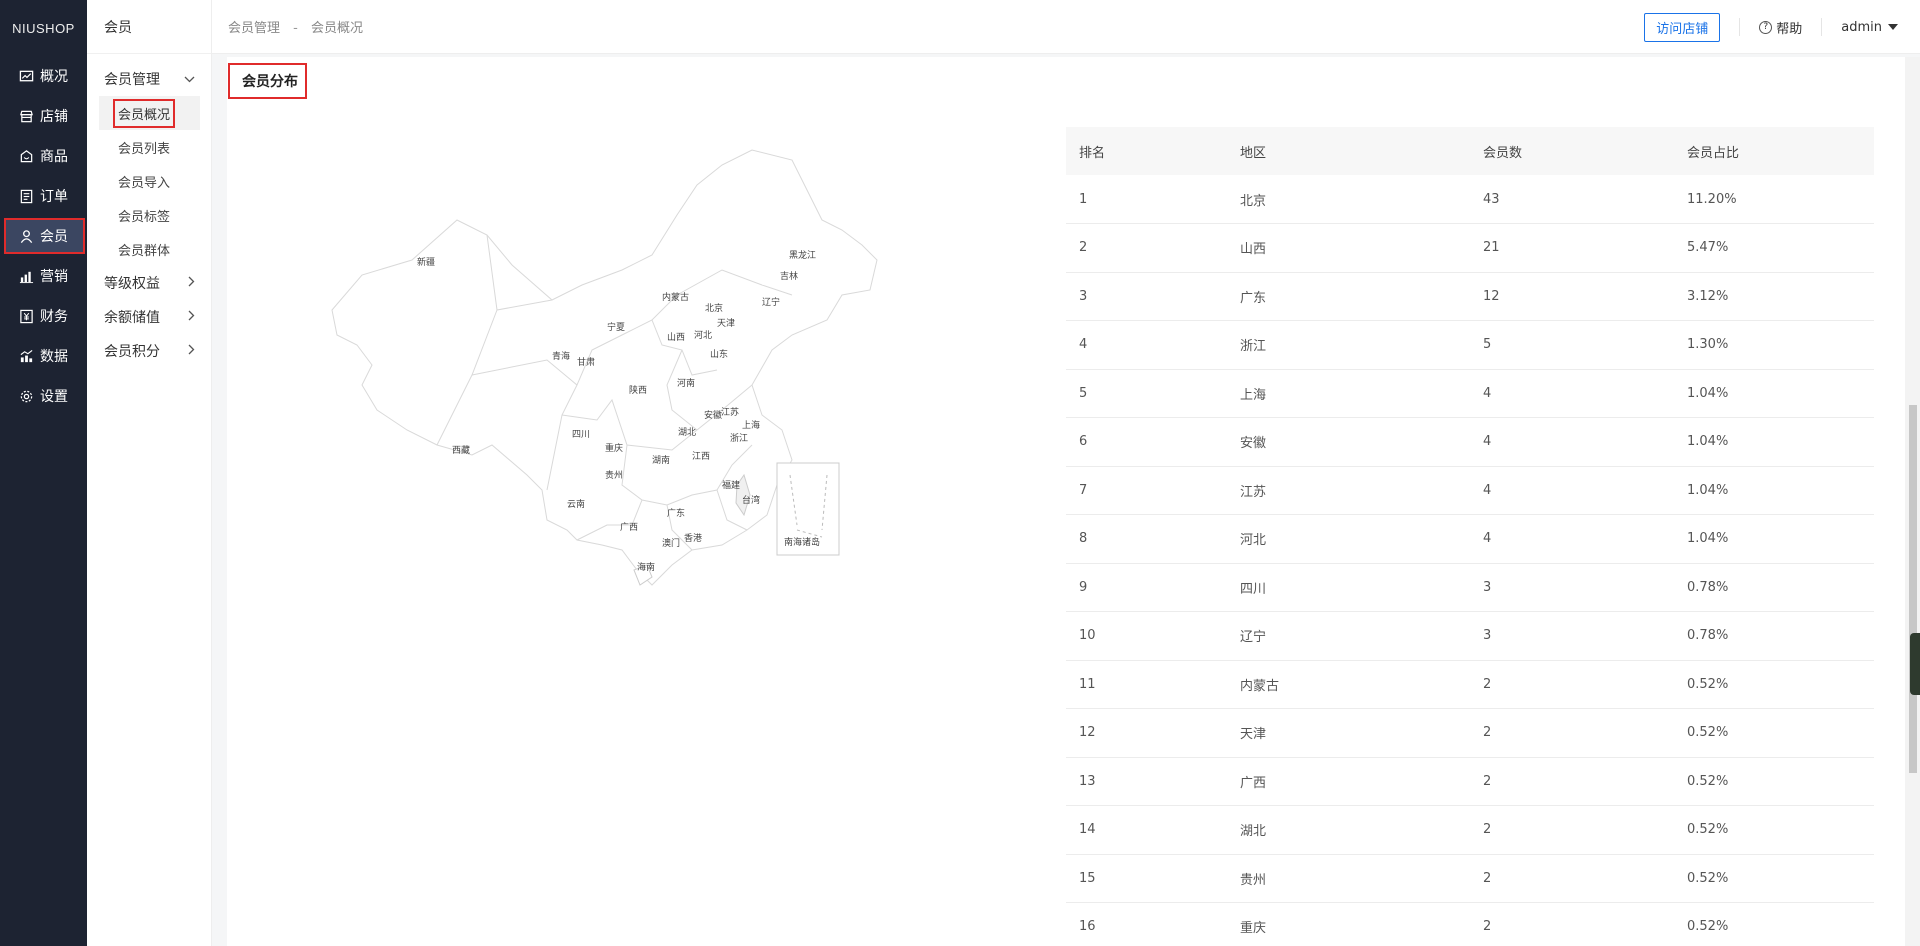 This screenshot has height=946, width=1920. I want to click on breadcrumb: 会员管理 - 会员概况, so click(287, 26).